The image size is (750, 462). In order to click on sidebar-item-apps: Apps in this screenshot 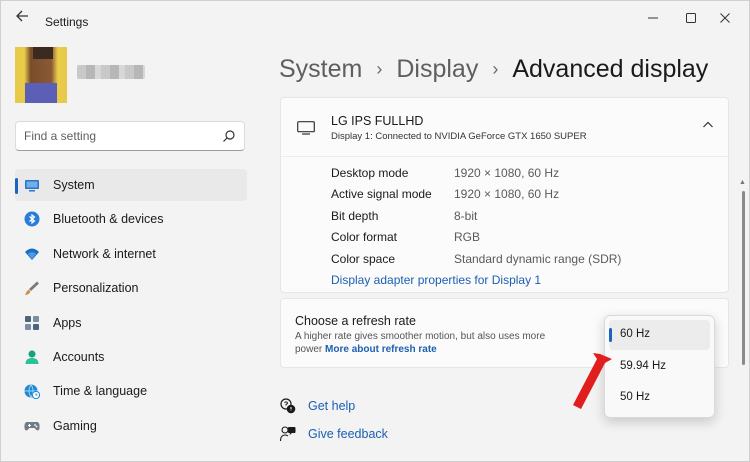, I will do `click(131, 323)`.